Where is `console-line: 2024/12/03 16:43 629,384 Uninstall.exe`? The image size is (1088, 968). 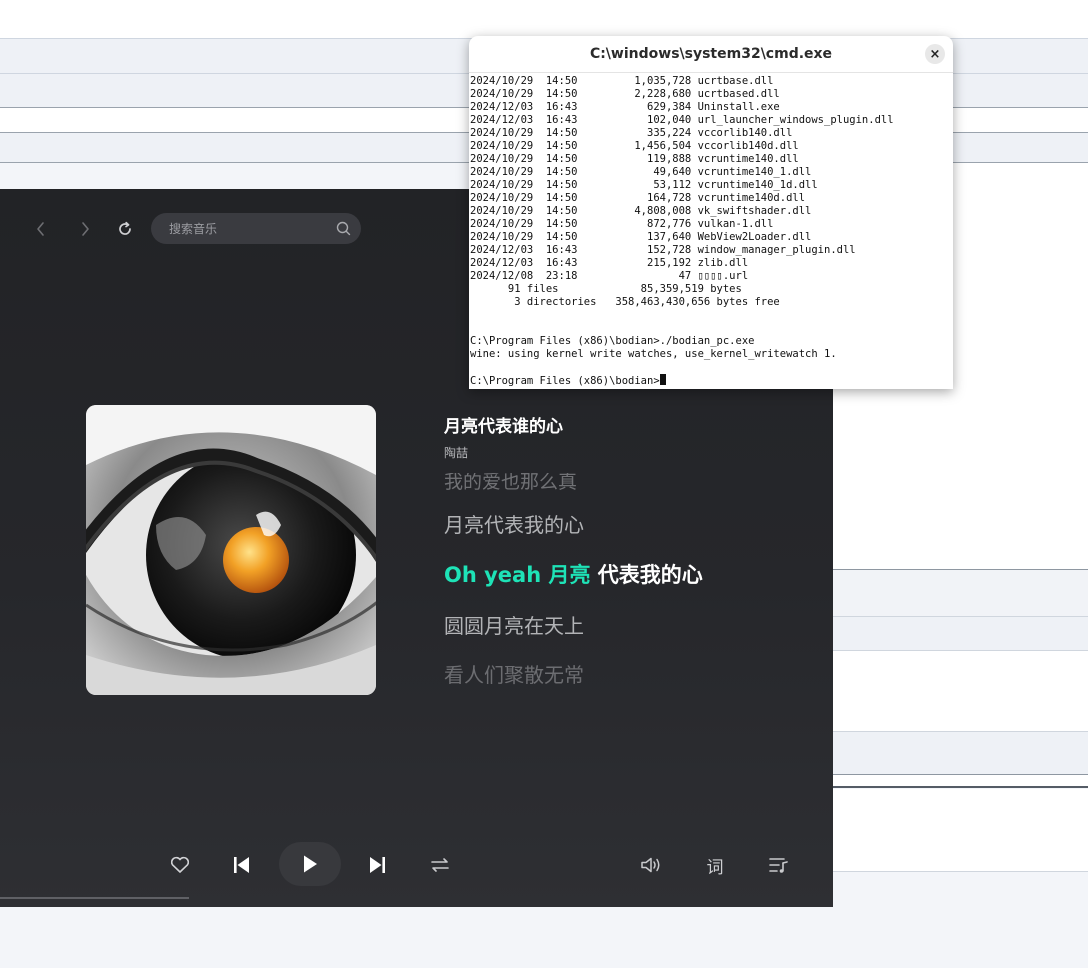
console-line: 2024/12/03 16:43 629,384 Uninstall.exe is located at coordinates (625, 107).